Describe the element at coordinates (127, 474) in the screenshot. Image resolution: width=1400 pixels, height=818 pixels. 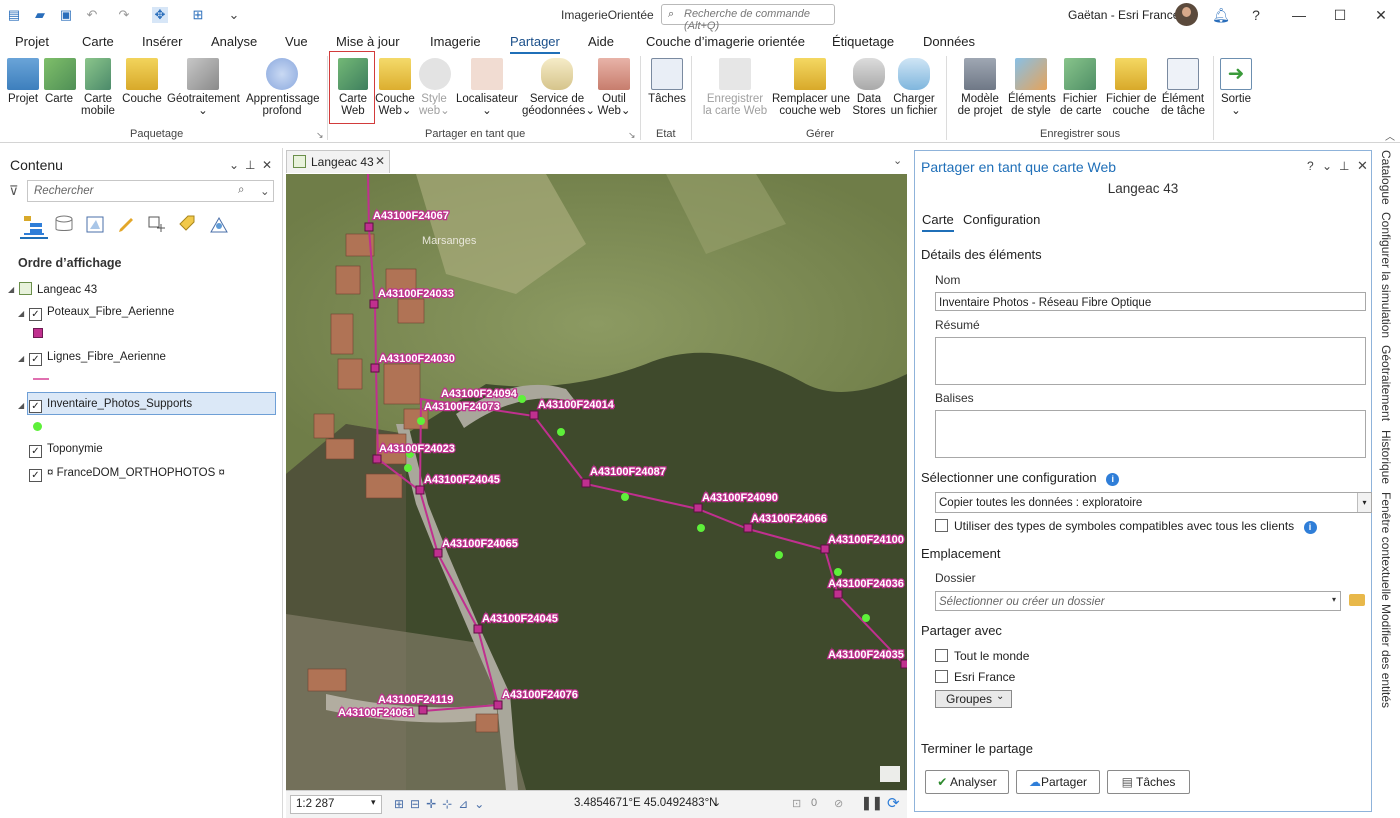
I see `layer-orthophotos: ✓ ¤ FranceDOM_ORTHOPHOTOS ¤` at that location.